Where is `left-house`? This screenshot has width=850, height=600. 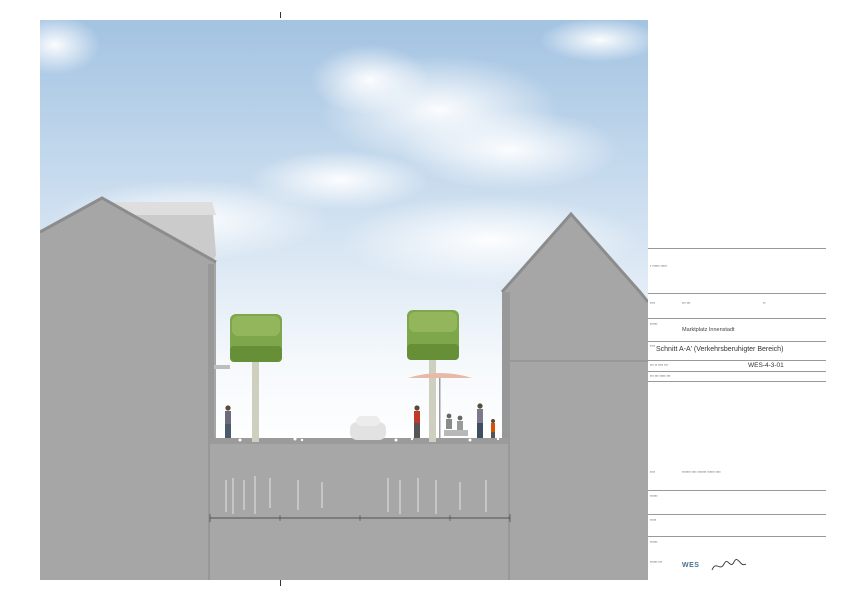
left-house is located at coordinates (135, 388).